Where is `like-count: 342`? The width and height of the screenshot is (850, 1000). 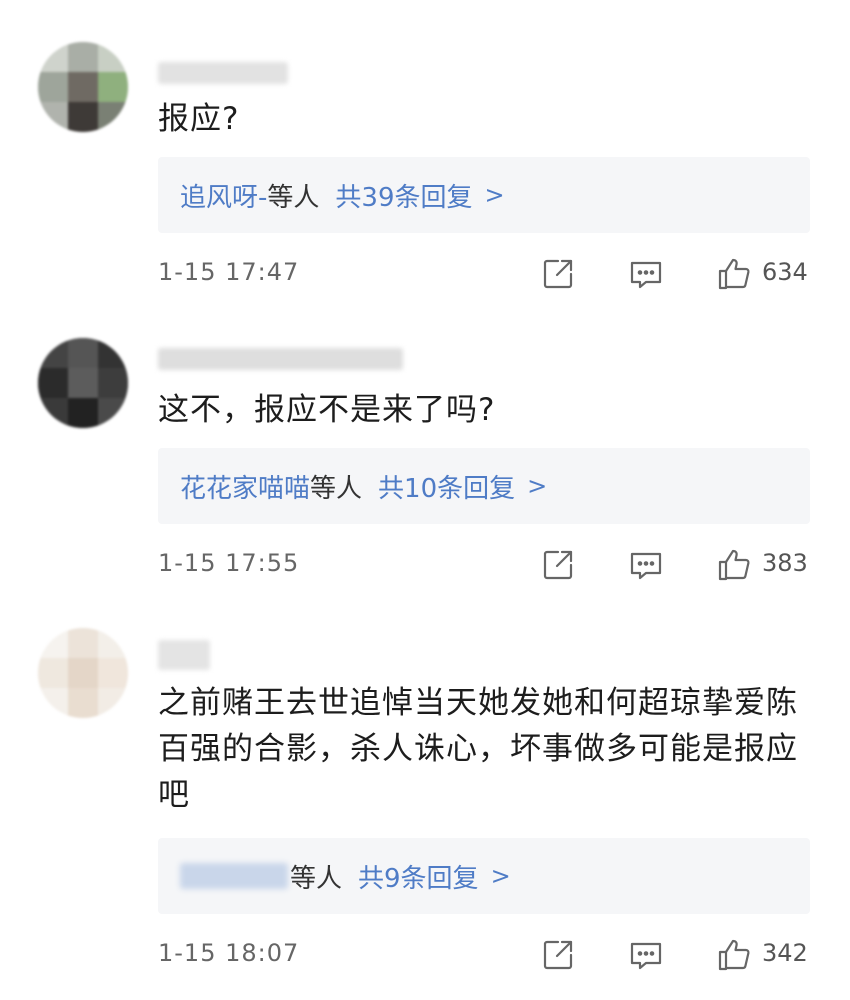
like-count: 342 is located at coordinates (785, 953).